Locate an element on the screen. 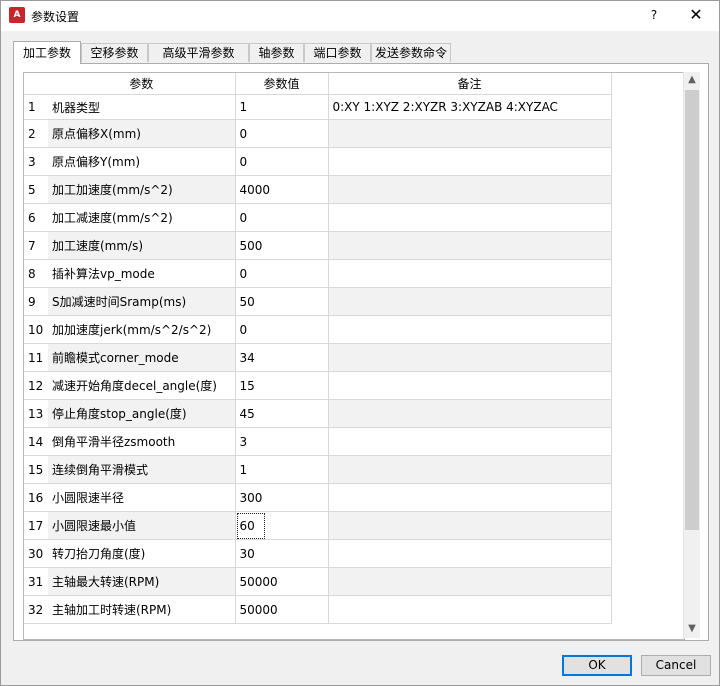 This screenshot has width=720, height=686. table-row: 11 前瞻模式corner_mode 34 is located at coordinates (318, 357).